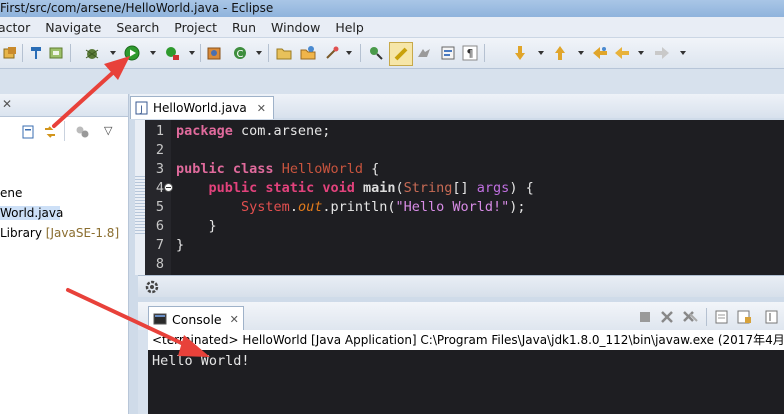 The width and height of the screenshot is (784, 414). I want to click on menu-refactor: actor, so click(15, 27).